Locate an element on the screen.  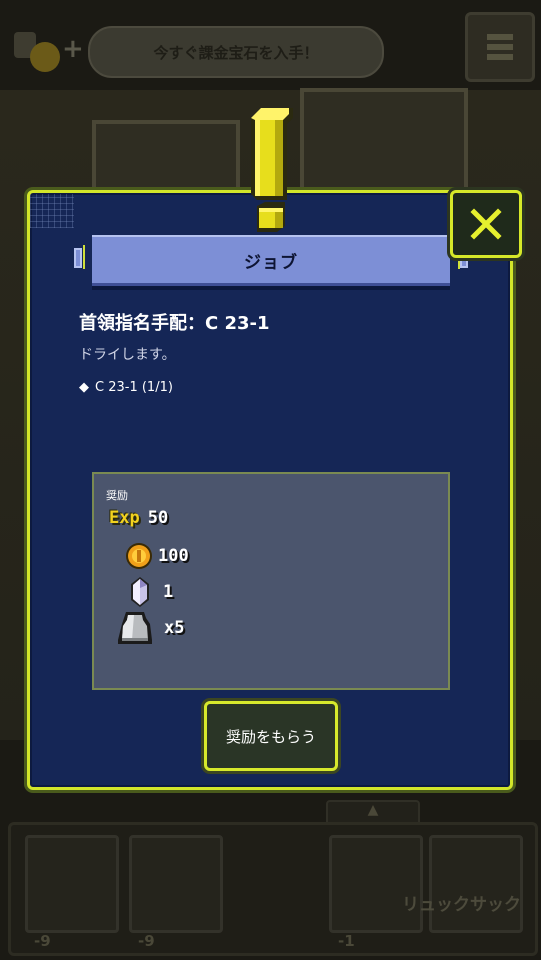
close-button is located at coordinates (486, 224).